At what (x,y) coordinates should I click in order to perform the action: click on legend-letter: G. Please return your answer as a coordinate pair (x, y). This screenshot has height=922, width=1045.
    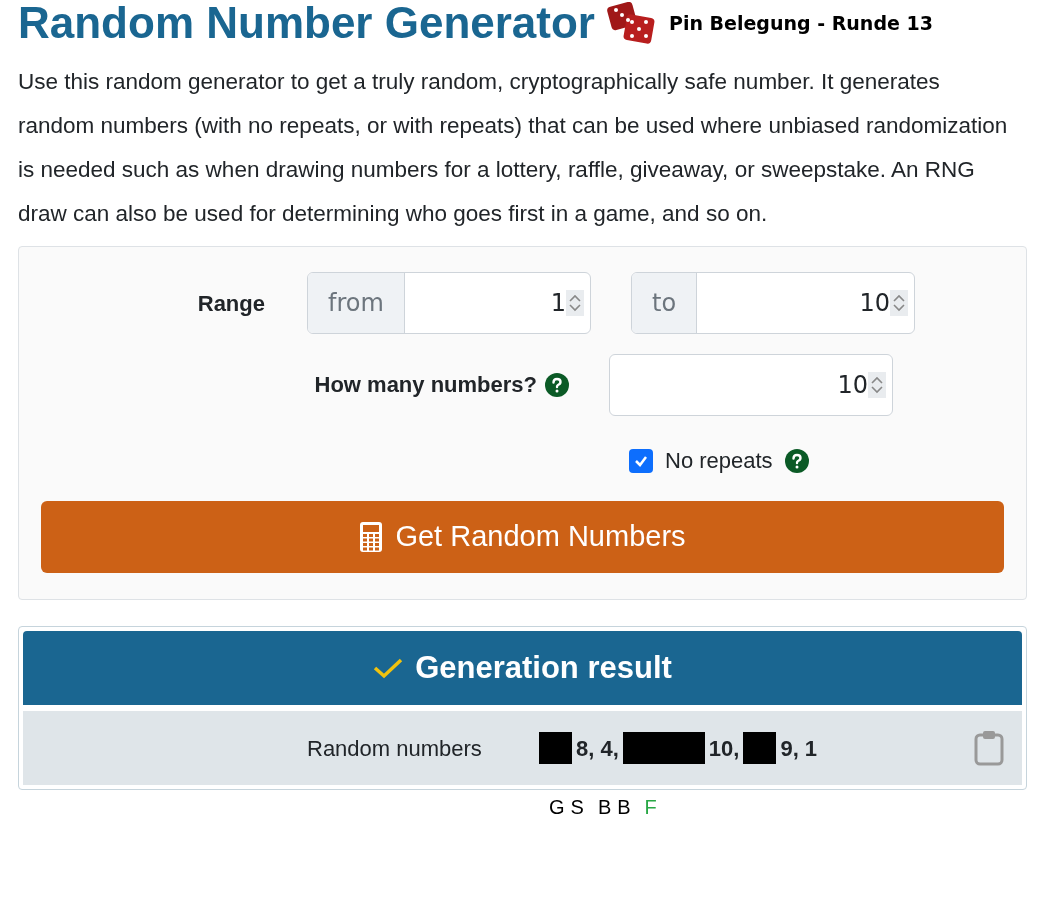
    Looking at the image, I should click on (557, 807).